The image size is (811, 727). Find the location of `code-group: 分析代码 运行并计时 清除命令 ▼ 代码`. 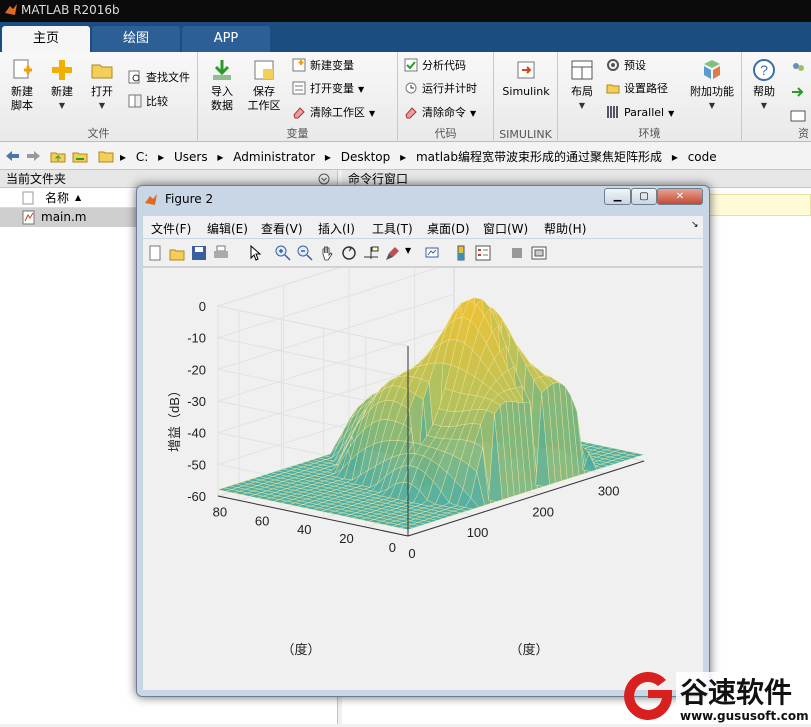

code-group: 分析代码 运行并计时 清除命令 ▼ 代码 is located at coordinates (446, 97).